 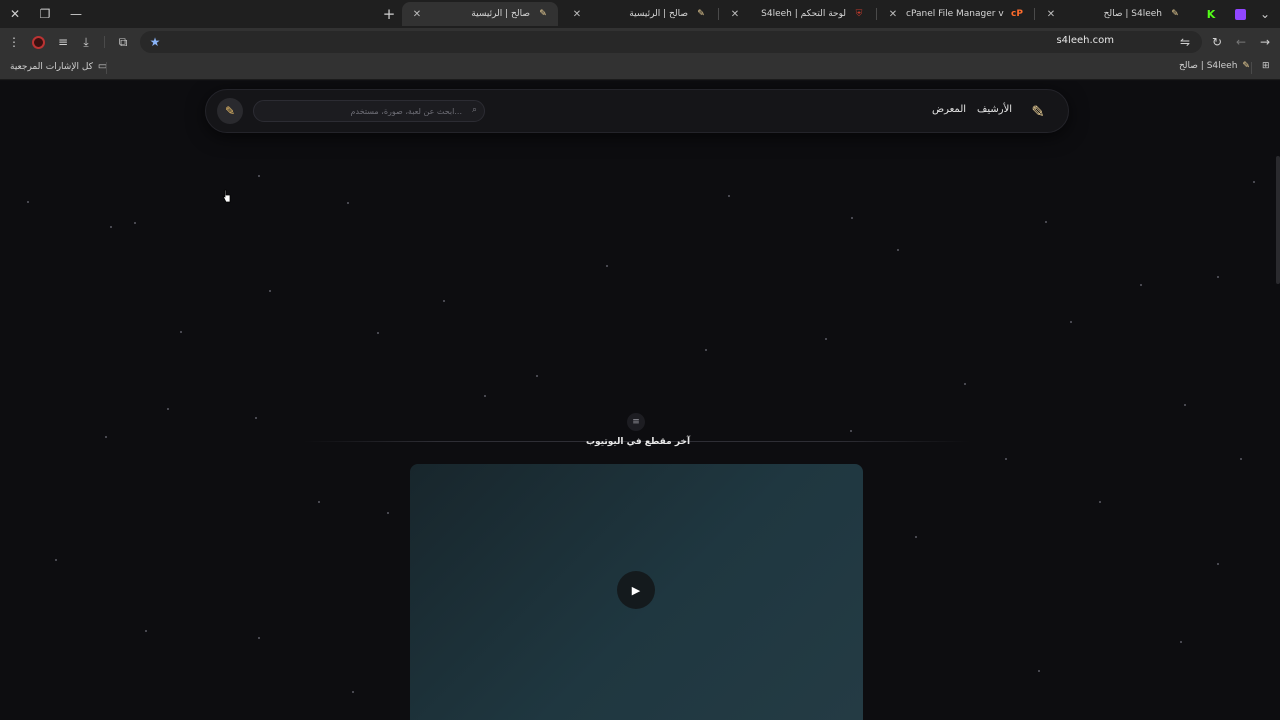 What do you see at coordinates (1017, 14) in the screenshot?
I see `cpanel-icon: cP` at bounding box center [1017, 14].